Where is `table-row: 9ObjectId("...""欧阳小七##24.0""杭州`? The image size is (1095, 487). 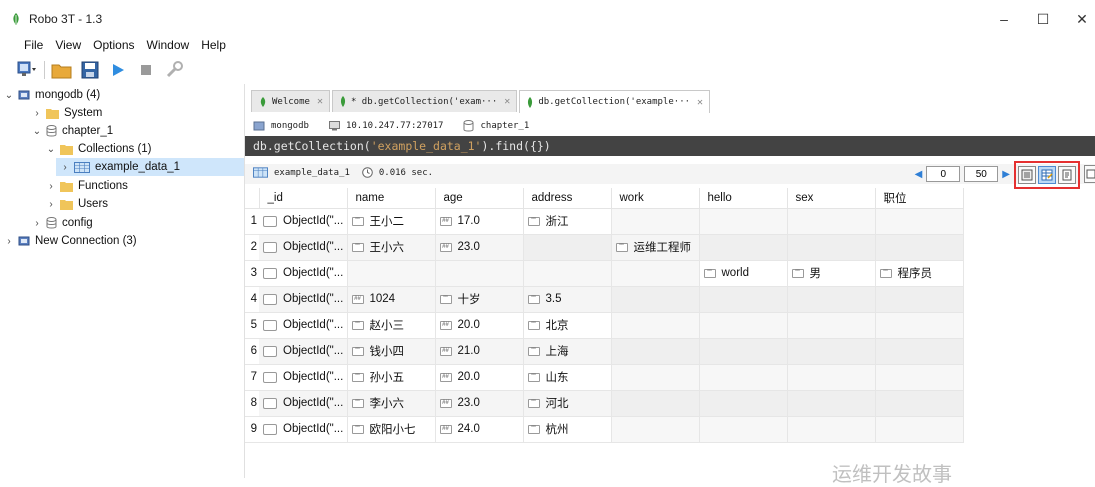 table-row: 9ObjectId("...""欧阳小七##24.0""杭州 is located at coordinates (604, 429).